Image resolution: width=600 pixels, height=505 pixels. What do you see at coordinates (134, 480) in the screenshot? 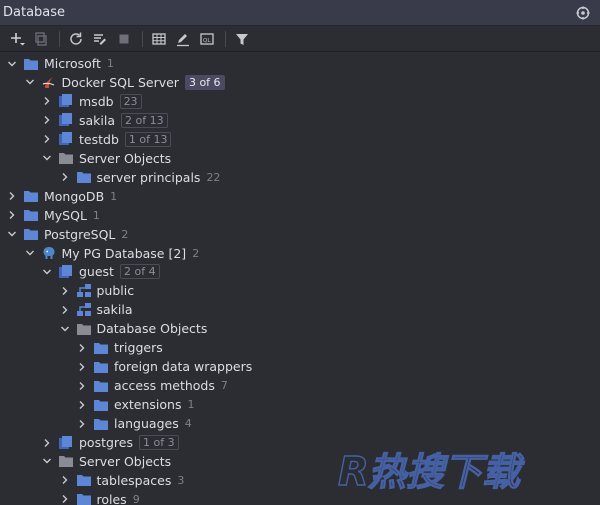
I see `tree-node-label: tablespaces` at bounding box center [134, 480].